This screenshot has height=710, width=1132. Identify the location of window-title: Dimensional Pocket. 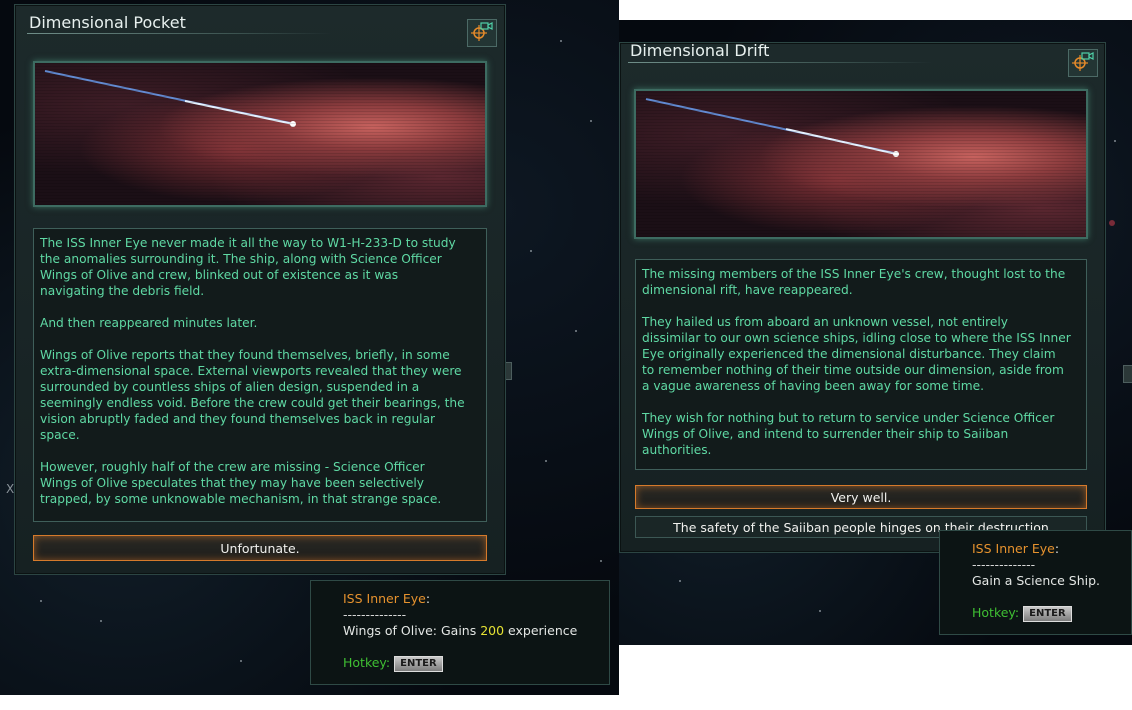
(107, 22).